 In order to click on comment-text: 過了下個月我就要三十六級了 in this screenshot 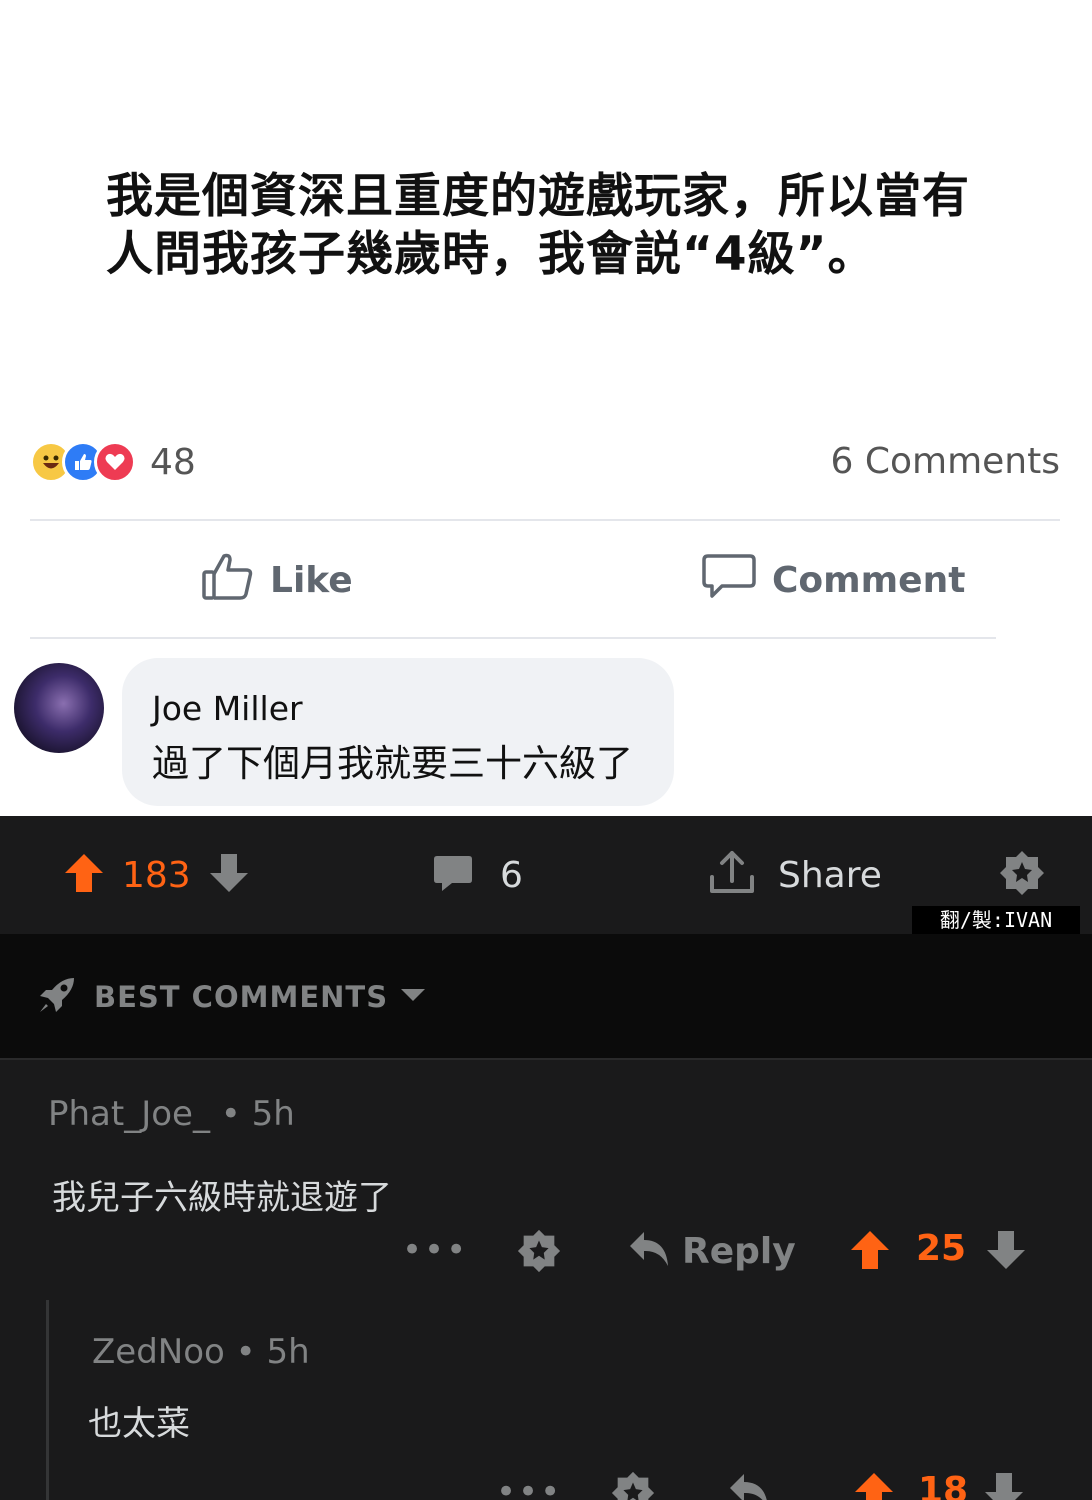, I will do `click(392, 763)`.